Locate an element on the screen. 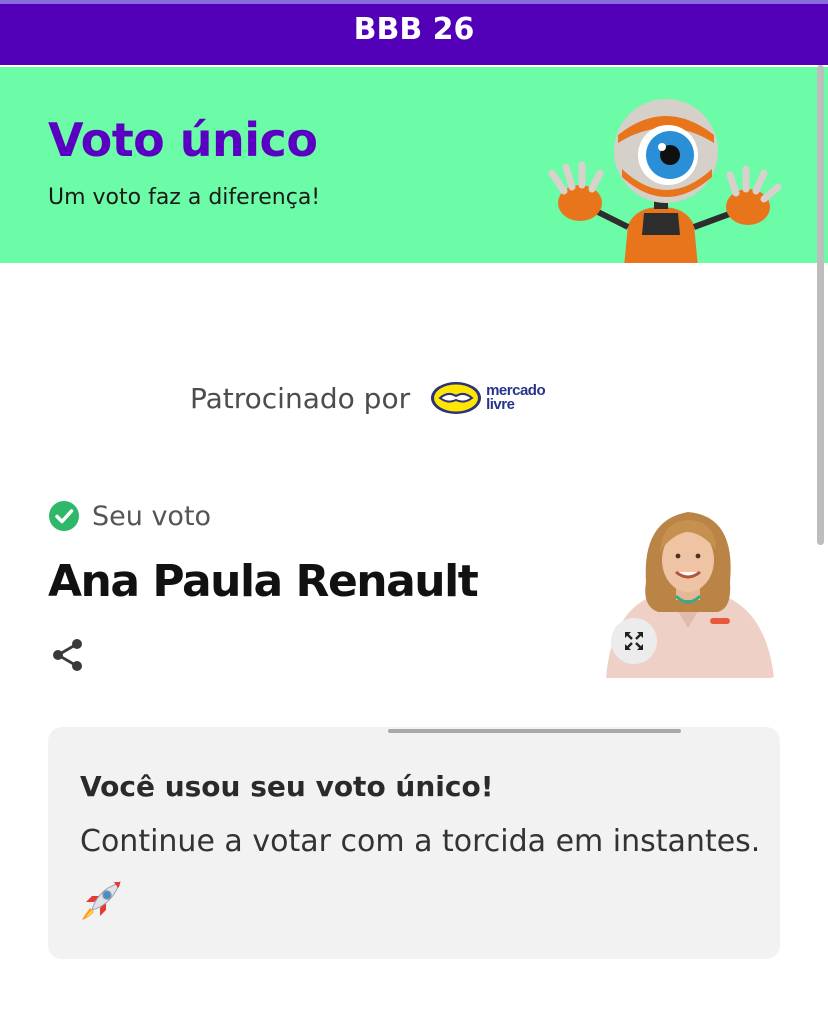  expand-photo-button is located at coordinates (634, 641).